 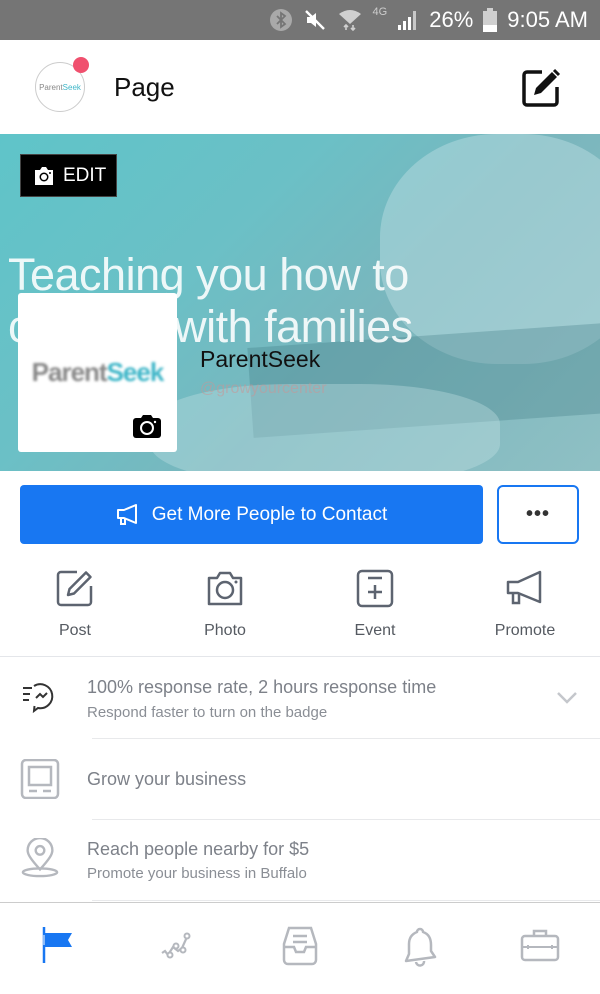 What do you see at coordinates (346, 900) in the screenshot?
I see `divider` at bounding box center [346, 900].